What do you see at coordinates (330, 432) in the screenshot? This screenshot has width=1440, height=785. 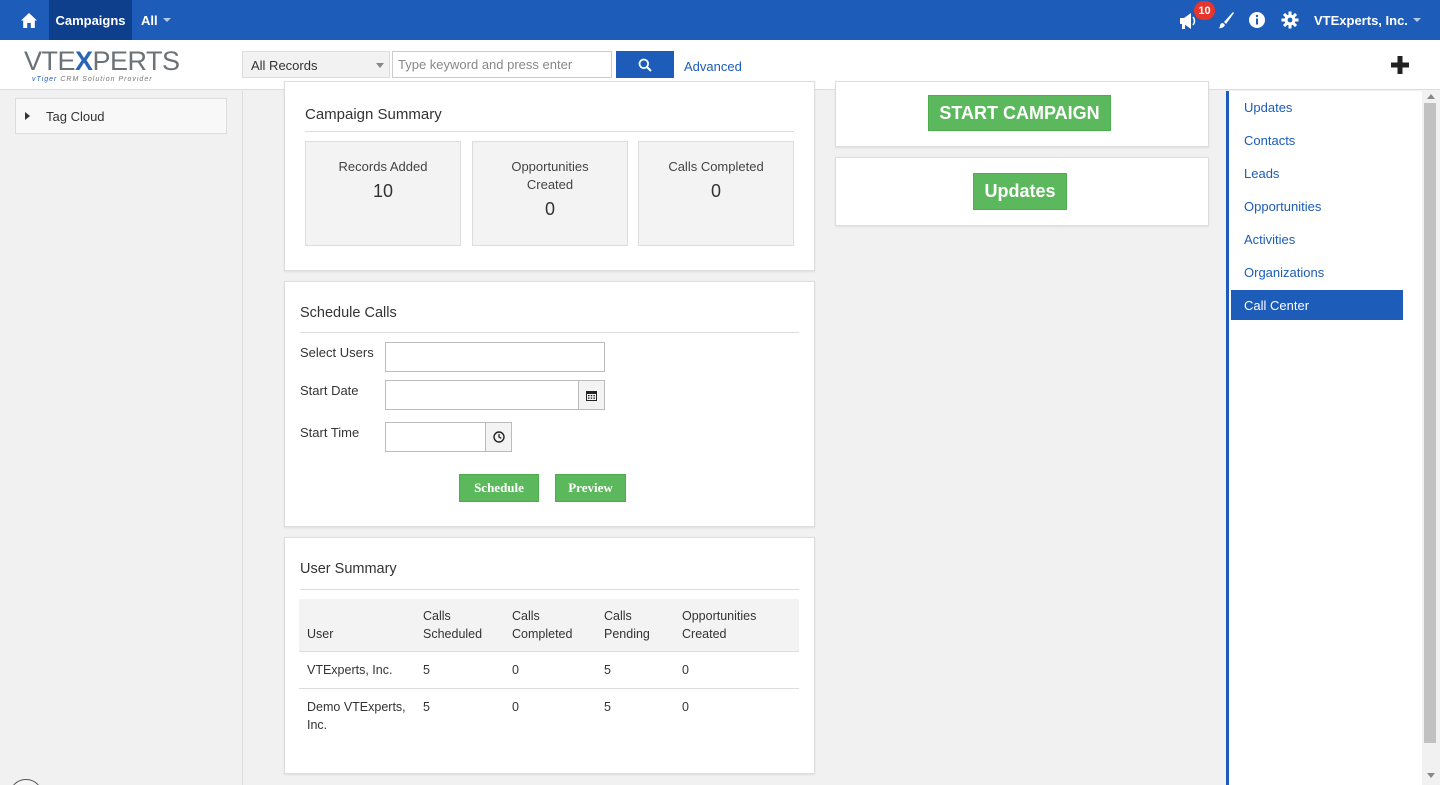 I see `start-time-label: Start Time` at bounding box center [330, 432].